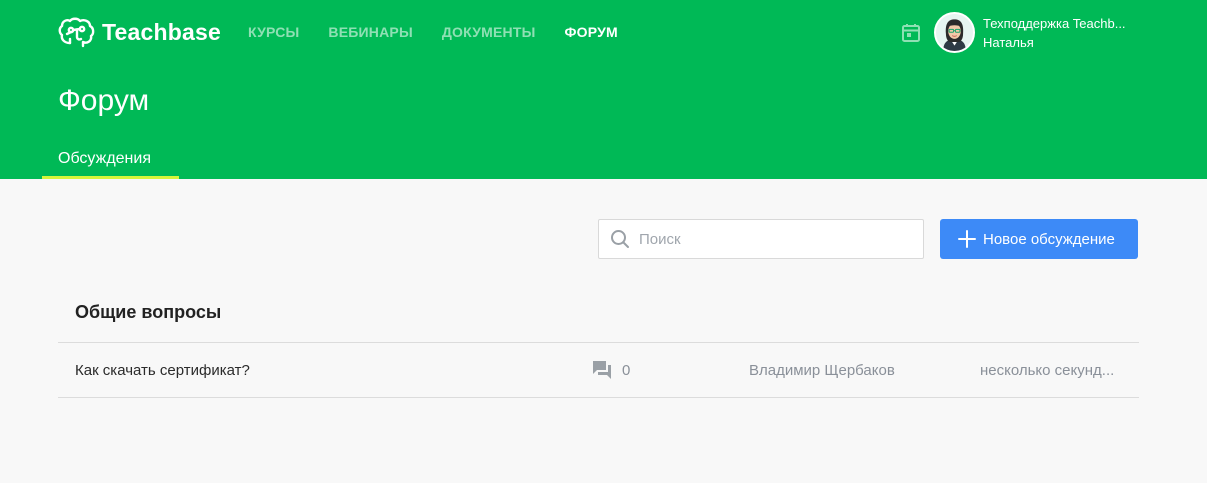  I want to click on calendar-icon, so click(911, 33).